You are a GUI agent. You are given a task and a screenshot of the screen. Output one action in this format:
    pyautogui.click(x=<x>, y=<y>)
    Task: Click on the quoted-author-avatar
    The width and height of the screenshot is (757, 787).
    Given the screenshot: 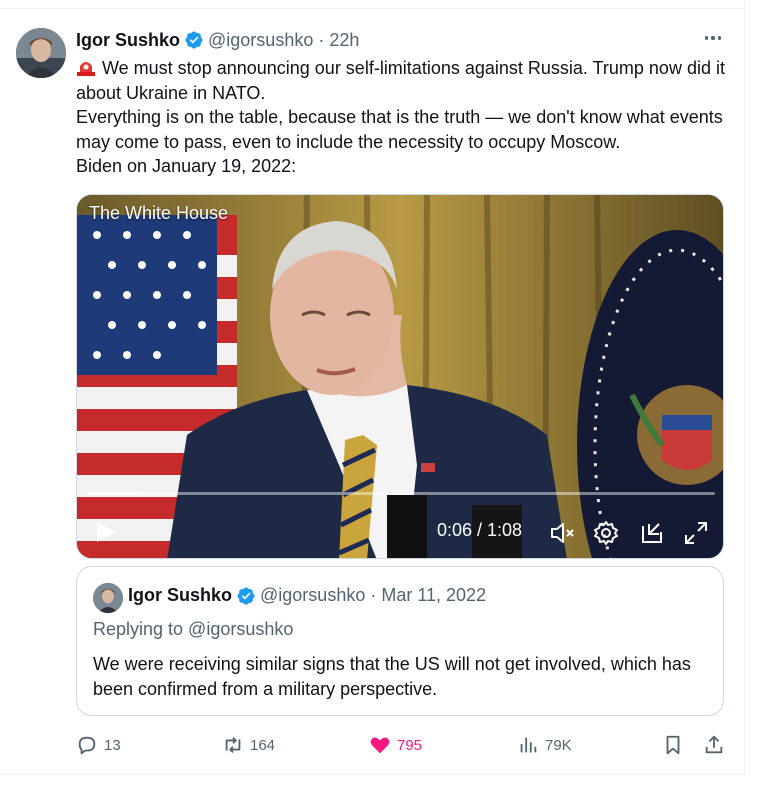 What is the action you would take?
    pyautogui.click(x=108, y=598)
    